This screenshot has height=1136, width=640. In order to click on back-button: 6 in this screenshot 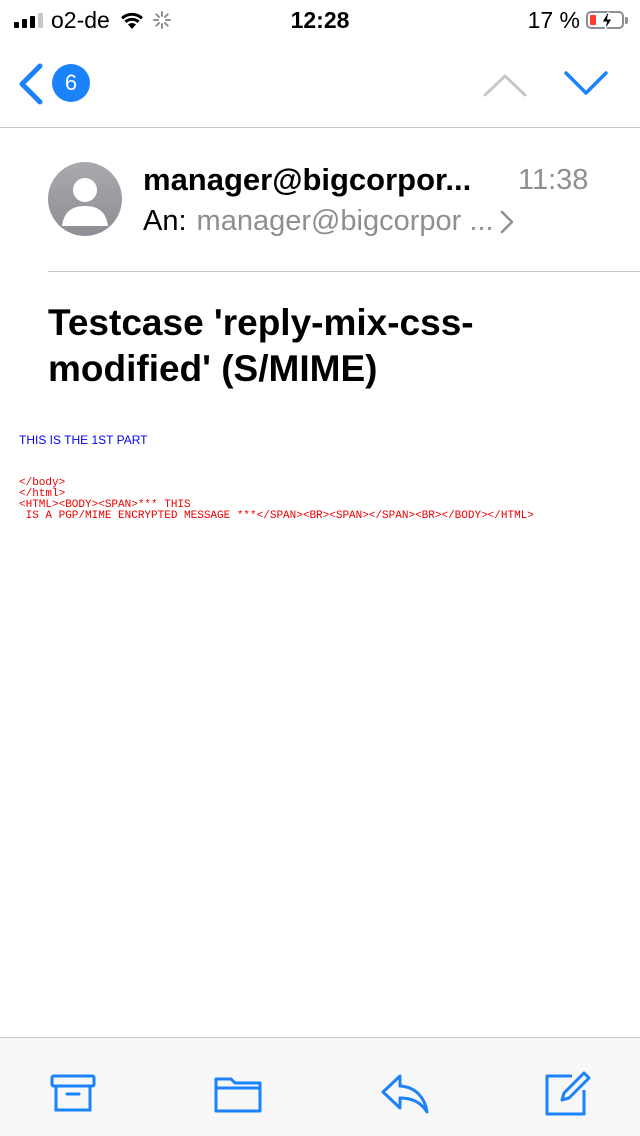, I will do `click(56, 84)`.